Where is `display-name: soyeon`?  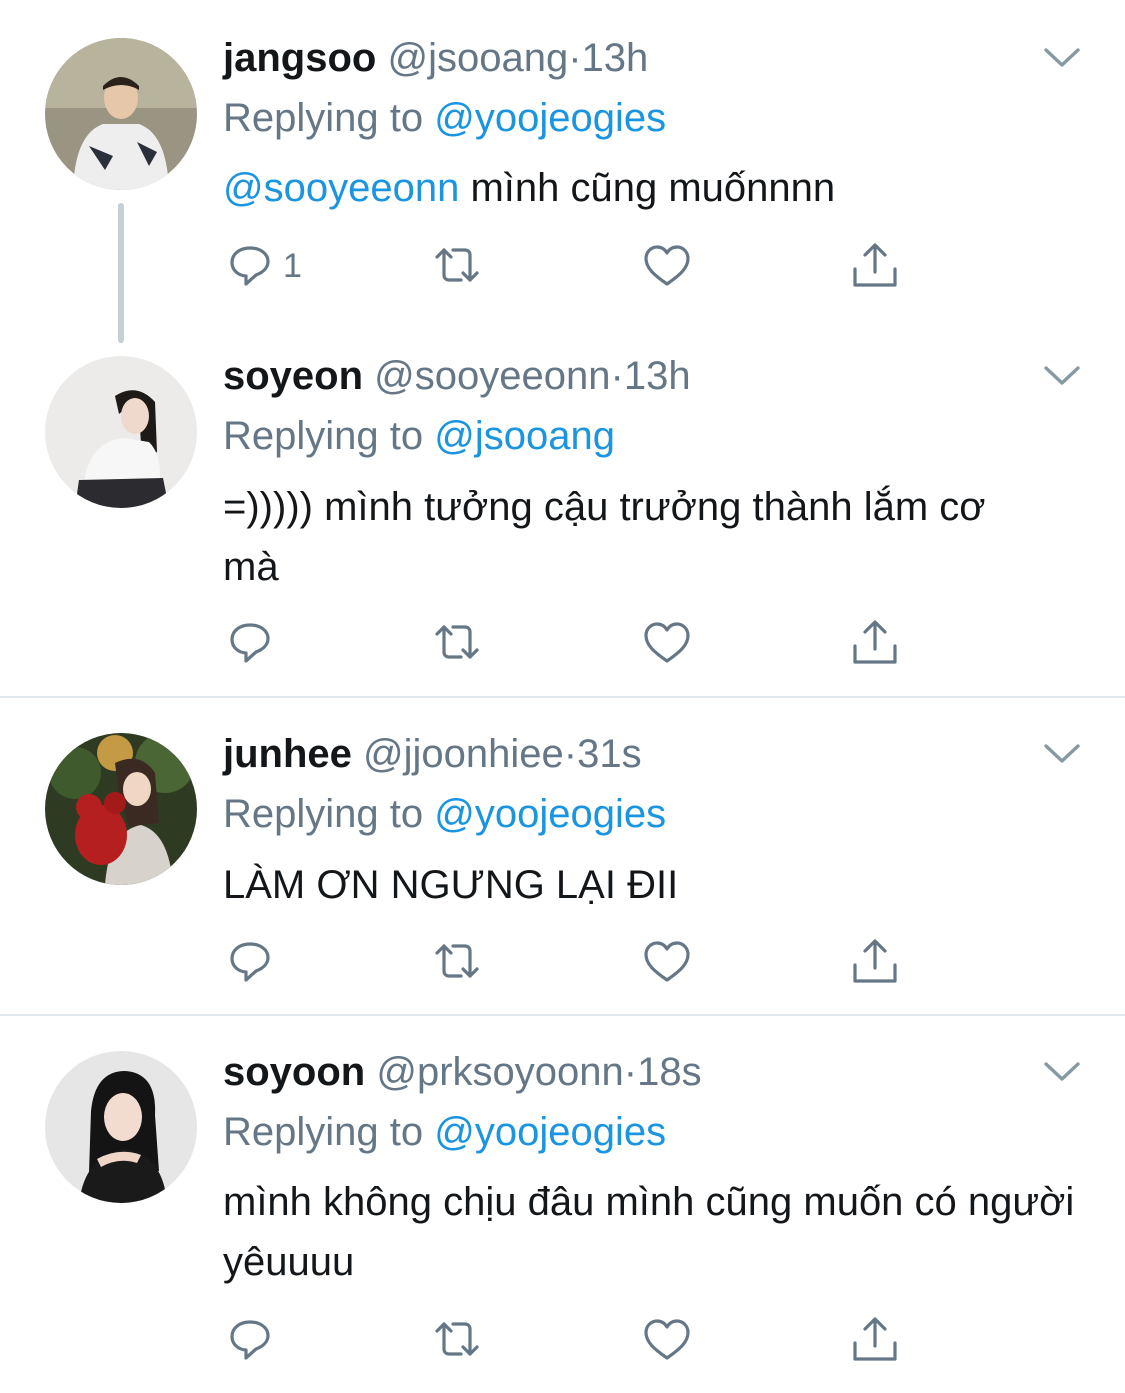
display-name: soyeon is located at coordinates (293, 376).